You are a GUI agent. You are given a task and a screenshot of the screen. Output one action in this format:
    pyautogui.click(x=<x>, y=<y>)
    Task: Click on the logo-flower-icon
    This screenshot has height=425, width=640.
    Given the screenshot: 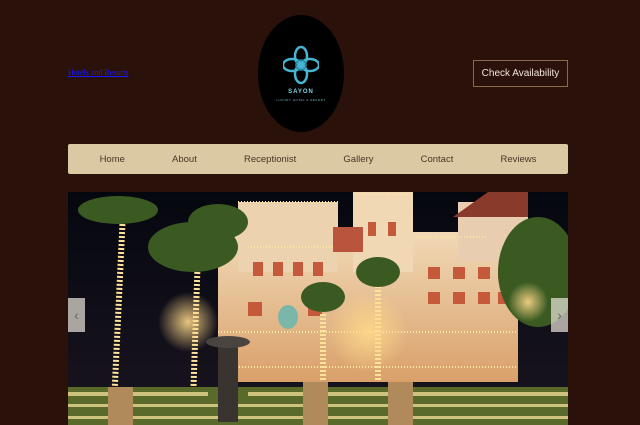 What is the action you would take?
    pyautogui.click(x=301, y=65)
    